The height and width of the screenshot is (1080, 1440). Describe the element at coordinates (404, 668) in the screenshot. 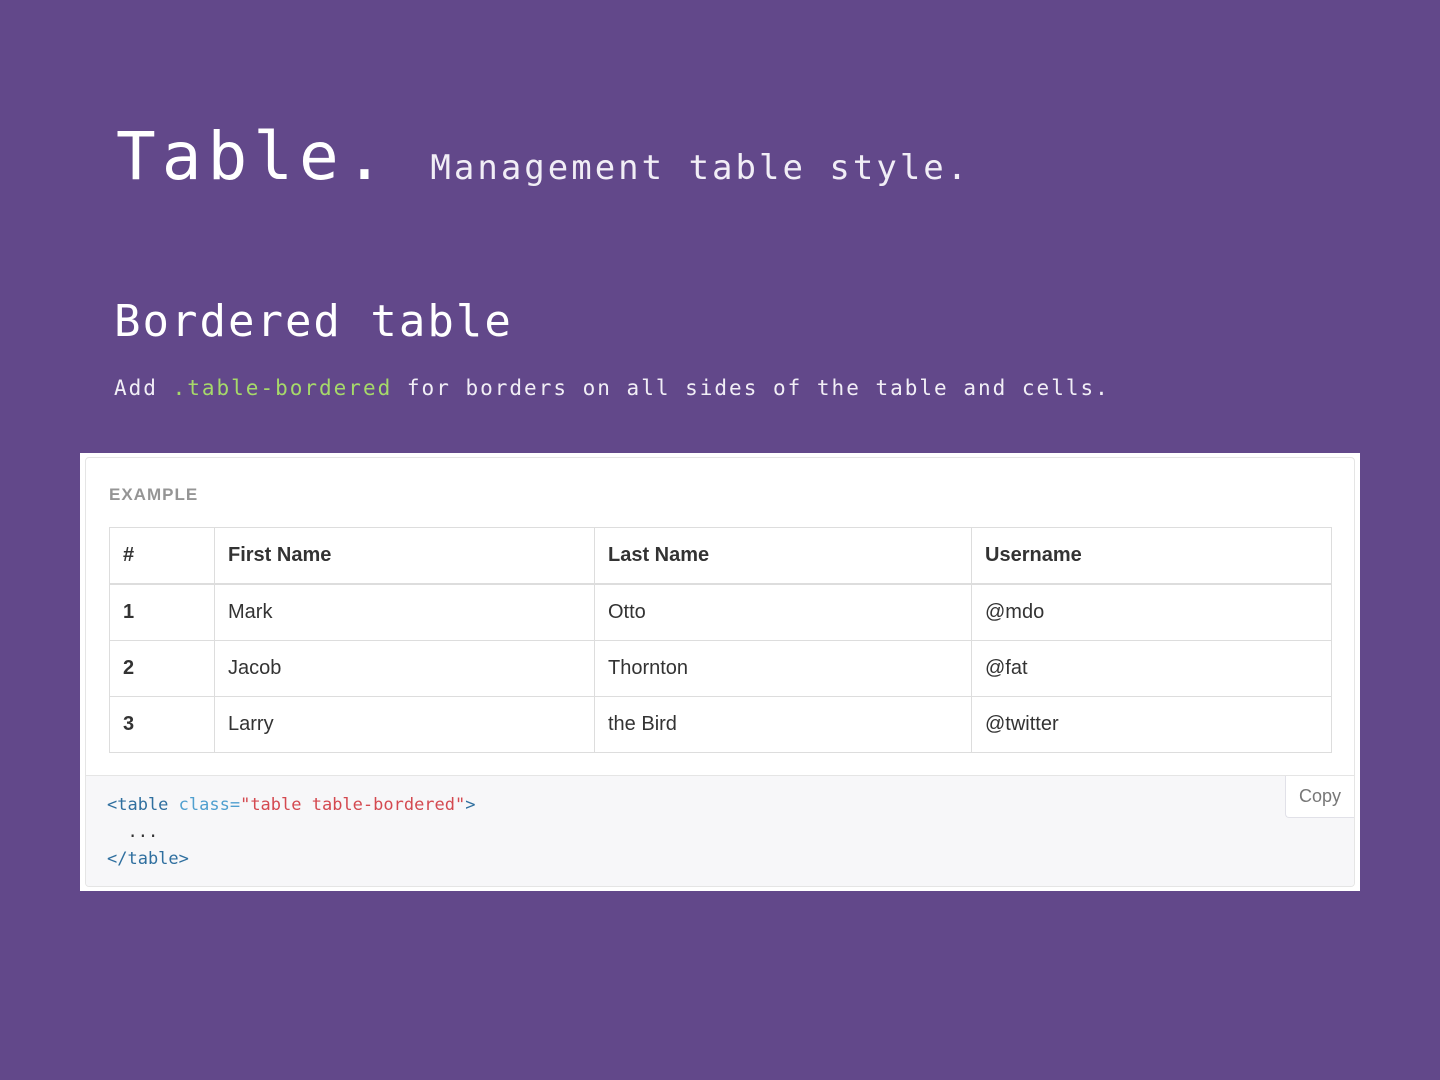

I see `table-cell: Jacob` at that location.